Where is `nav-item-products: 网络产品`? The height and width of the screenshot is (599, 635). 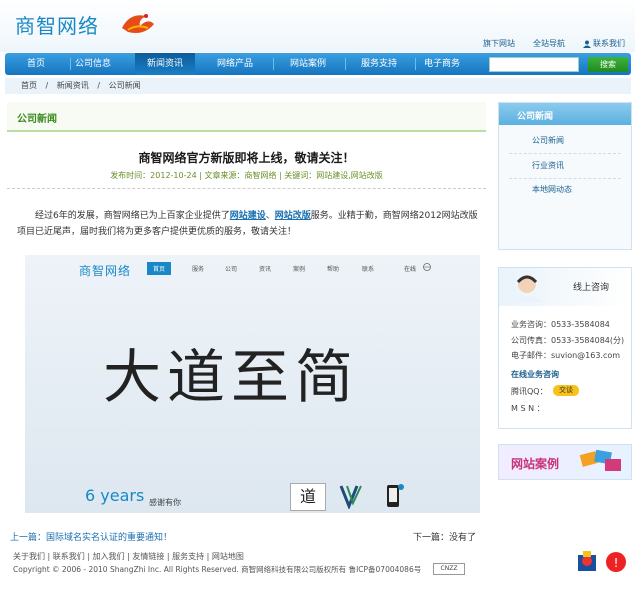 nav-item-products: 网络产品 is located at coordinates (235, 64).